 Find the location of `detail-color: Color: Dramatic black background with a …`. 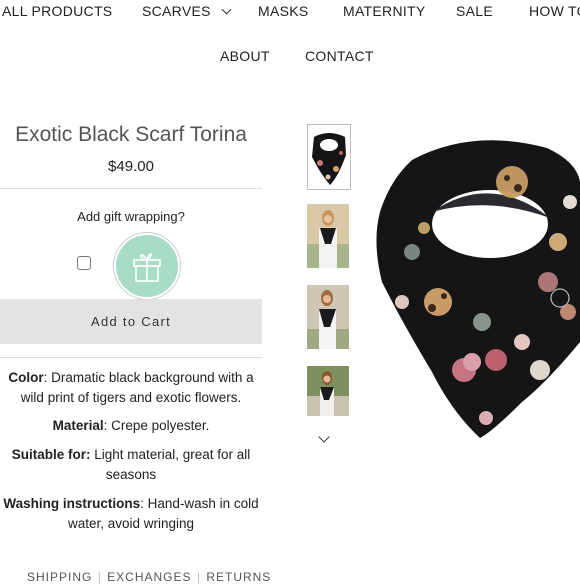

detail-color: Color: Dramatic black background with a … is located at coordinates (131, 388).